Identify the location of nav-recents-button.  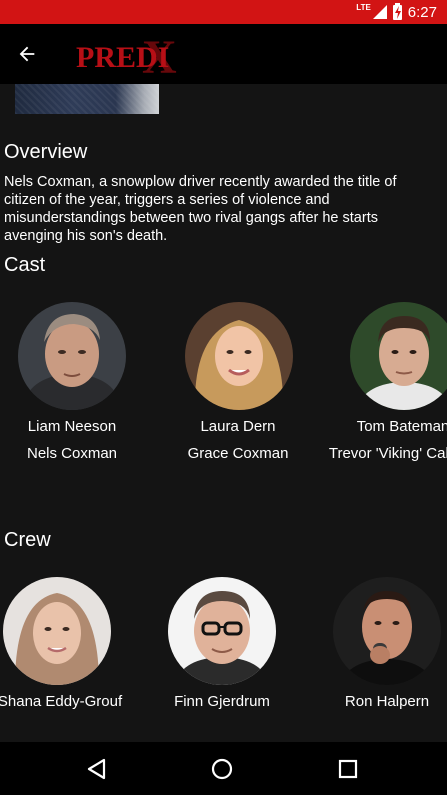
(348, 769).